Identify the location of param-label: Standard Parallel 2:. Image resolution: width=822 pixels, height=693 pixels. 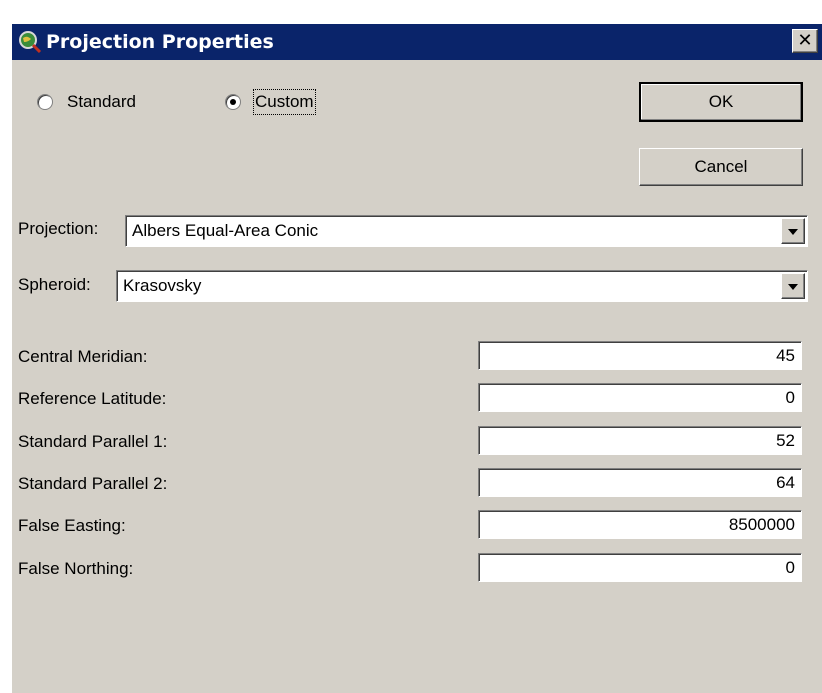
(93, 483).